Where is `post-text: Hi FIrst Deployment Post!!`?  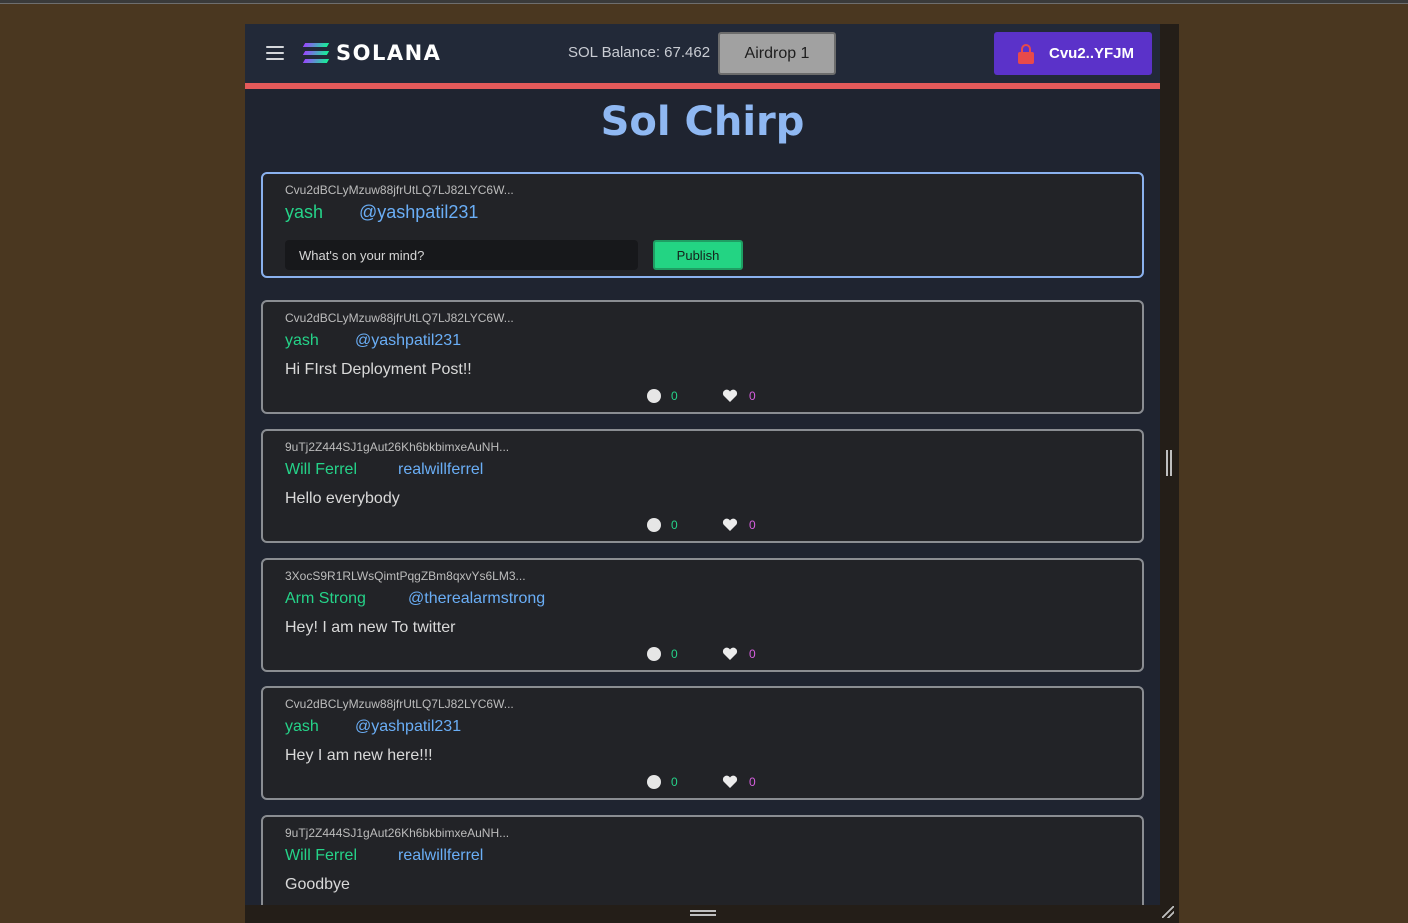 post-text: Hi FIrst Deployment Post!! is located at coordinates (378, 369).